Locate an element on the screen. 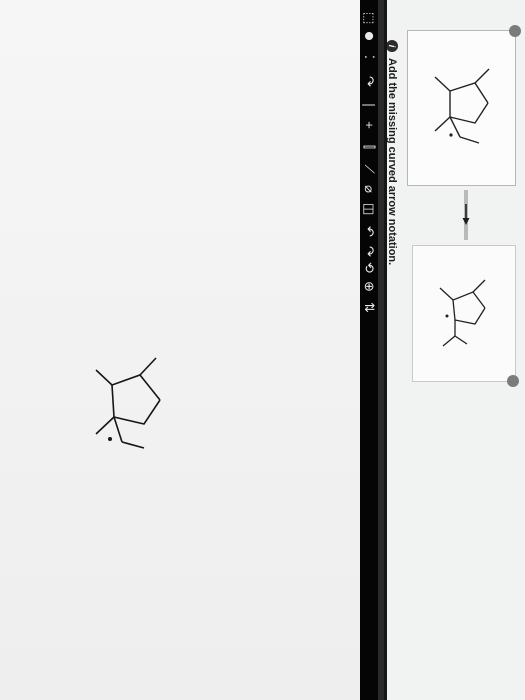  divider is located at coordinates (385, 350).